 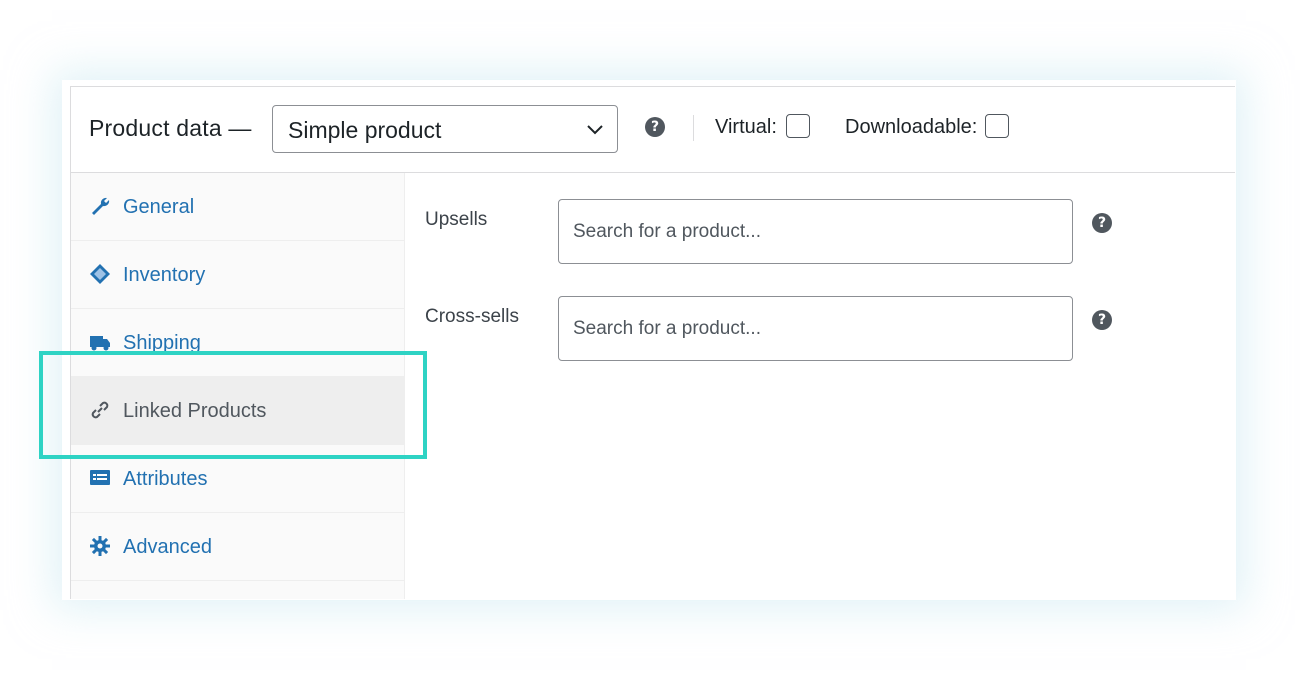 I want to click on tag-icon, so click(x=100, y=274).